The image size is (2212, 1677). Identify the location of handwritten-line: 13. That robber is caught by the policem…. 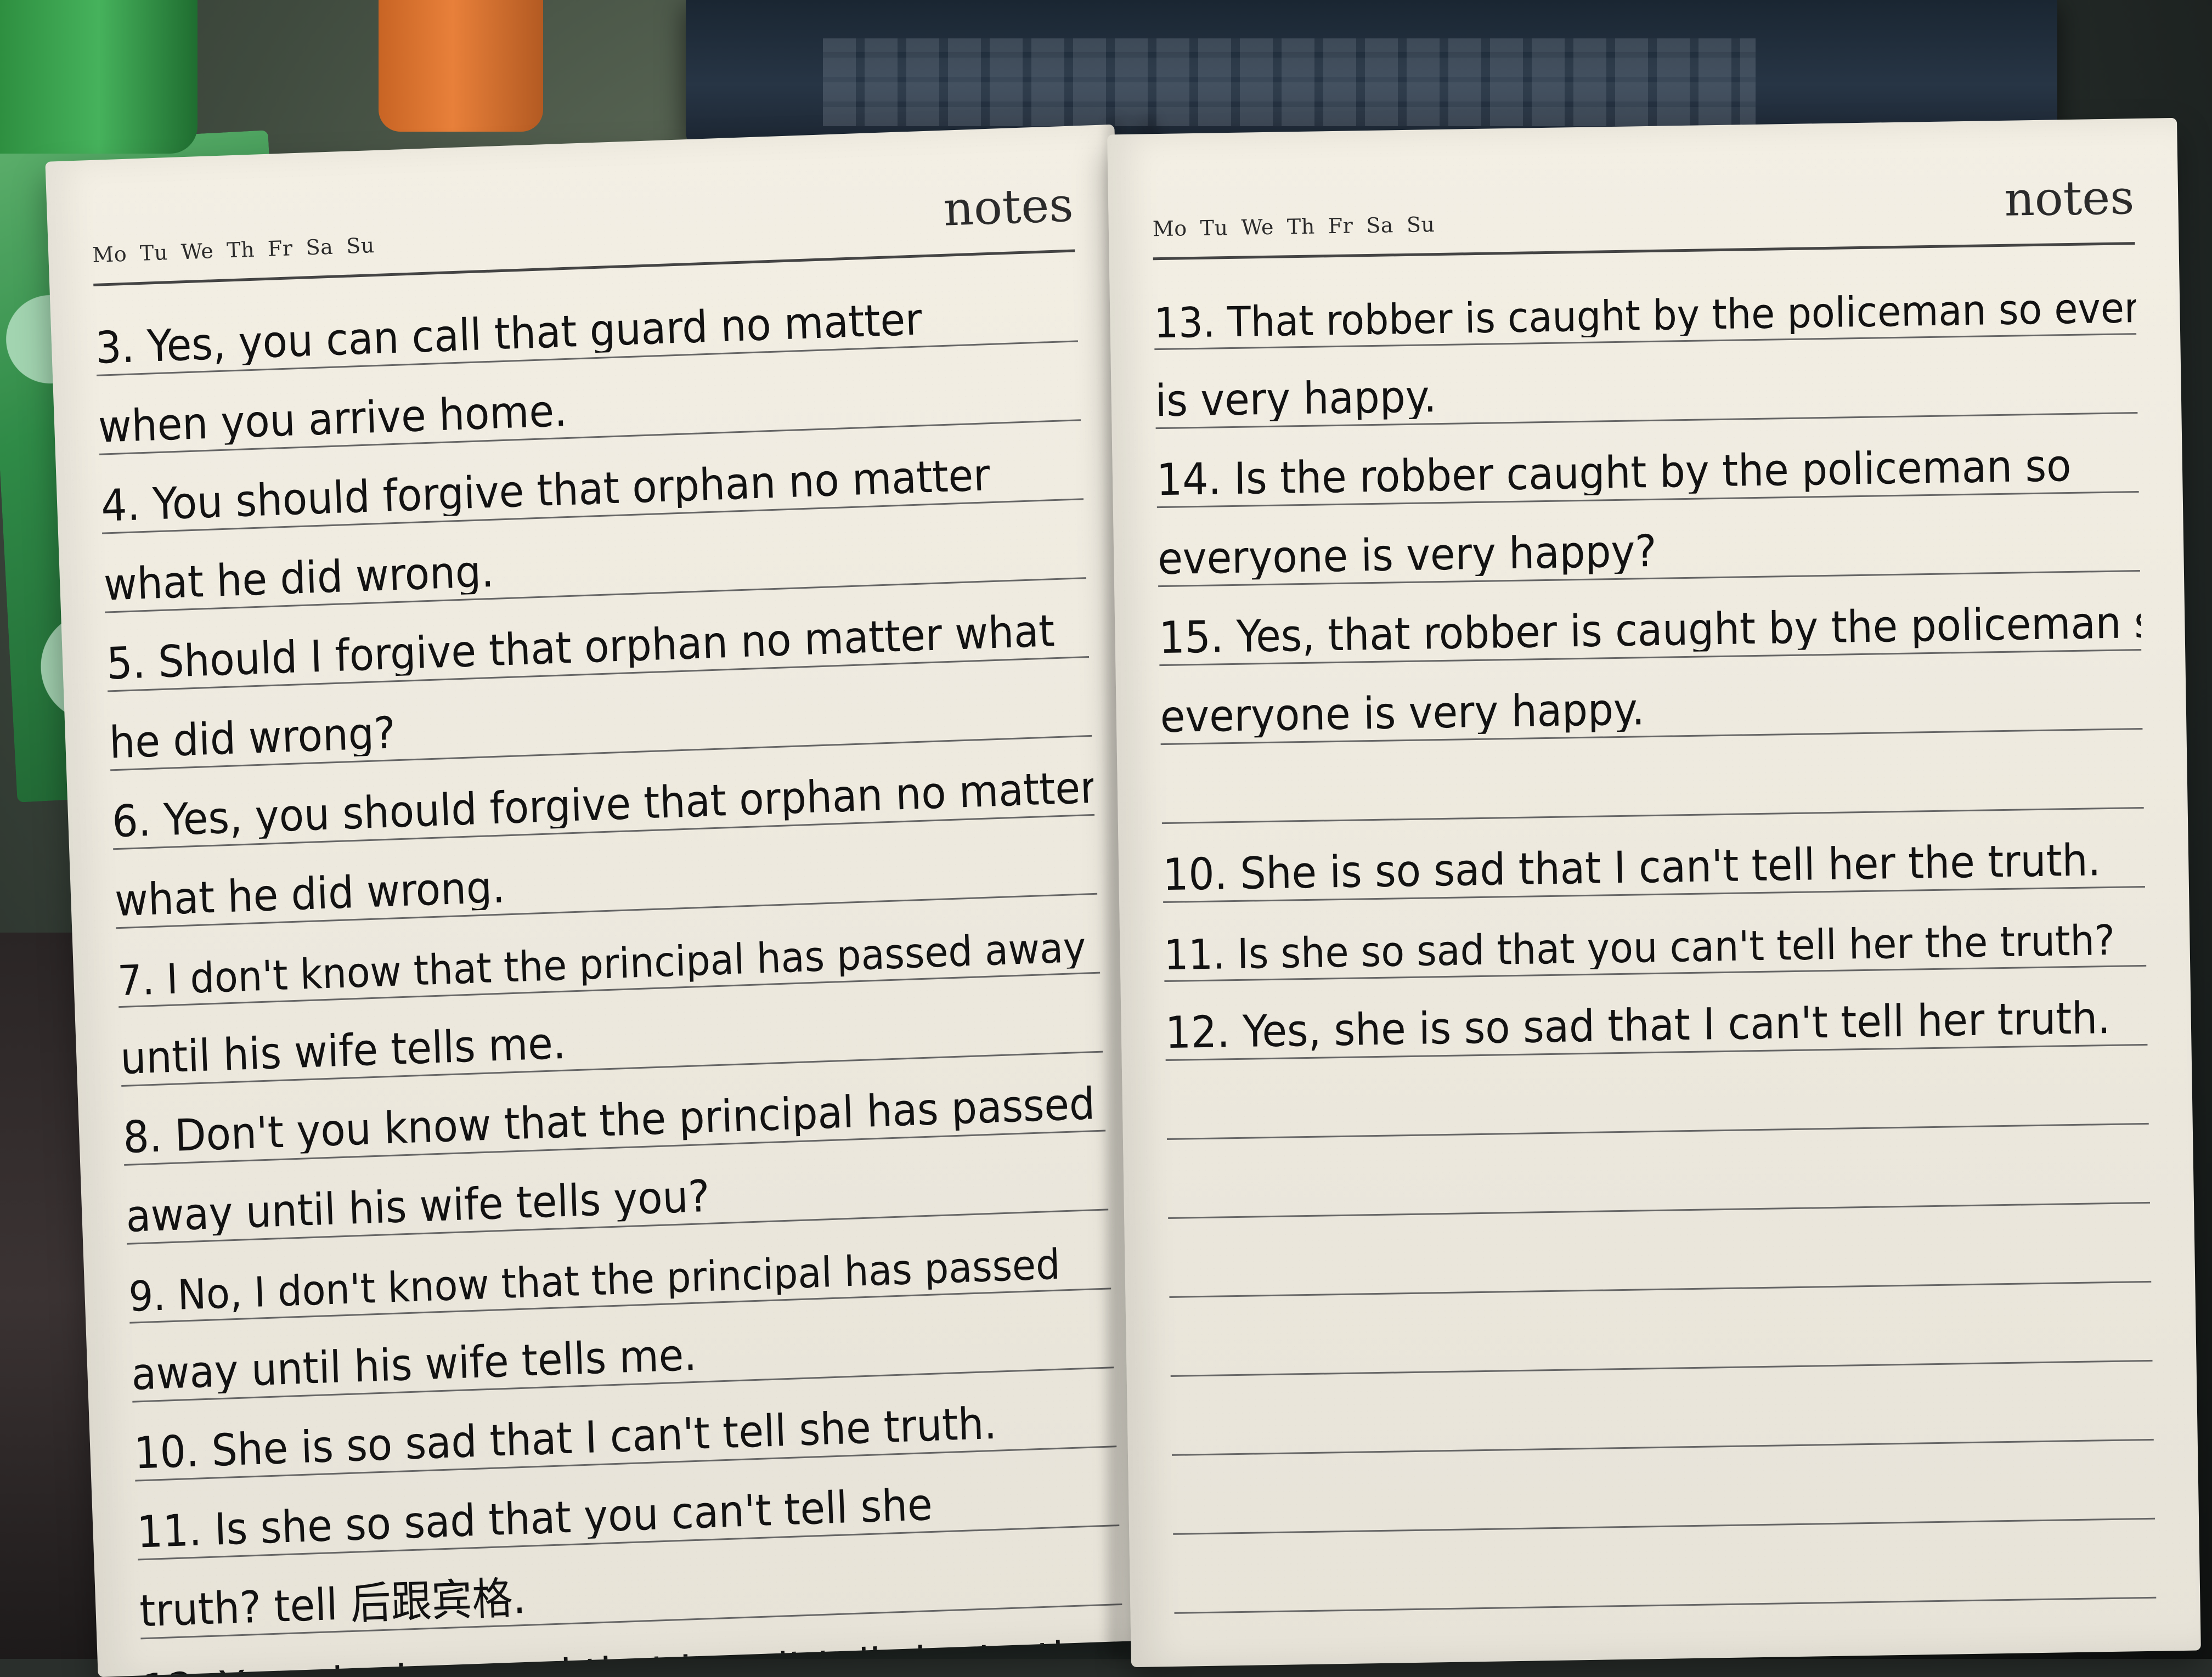
(1644, 316).